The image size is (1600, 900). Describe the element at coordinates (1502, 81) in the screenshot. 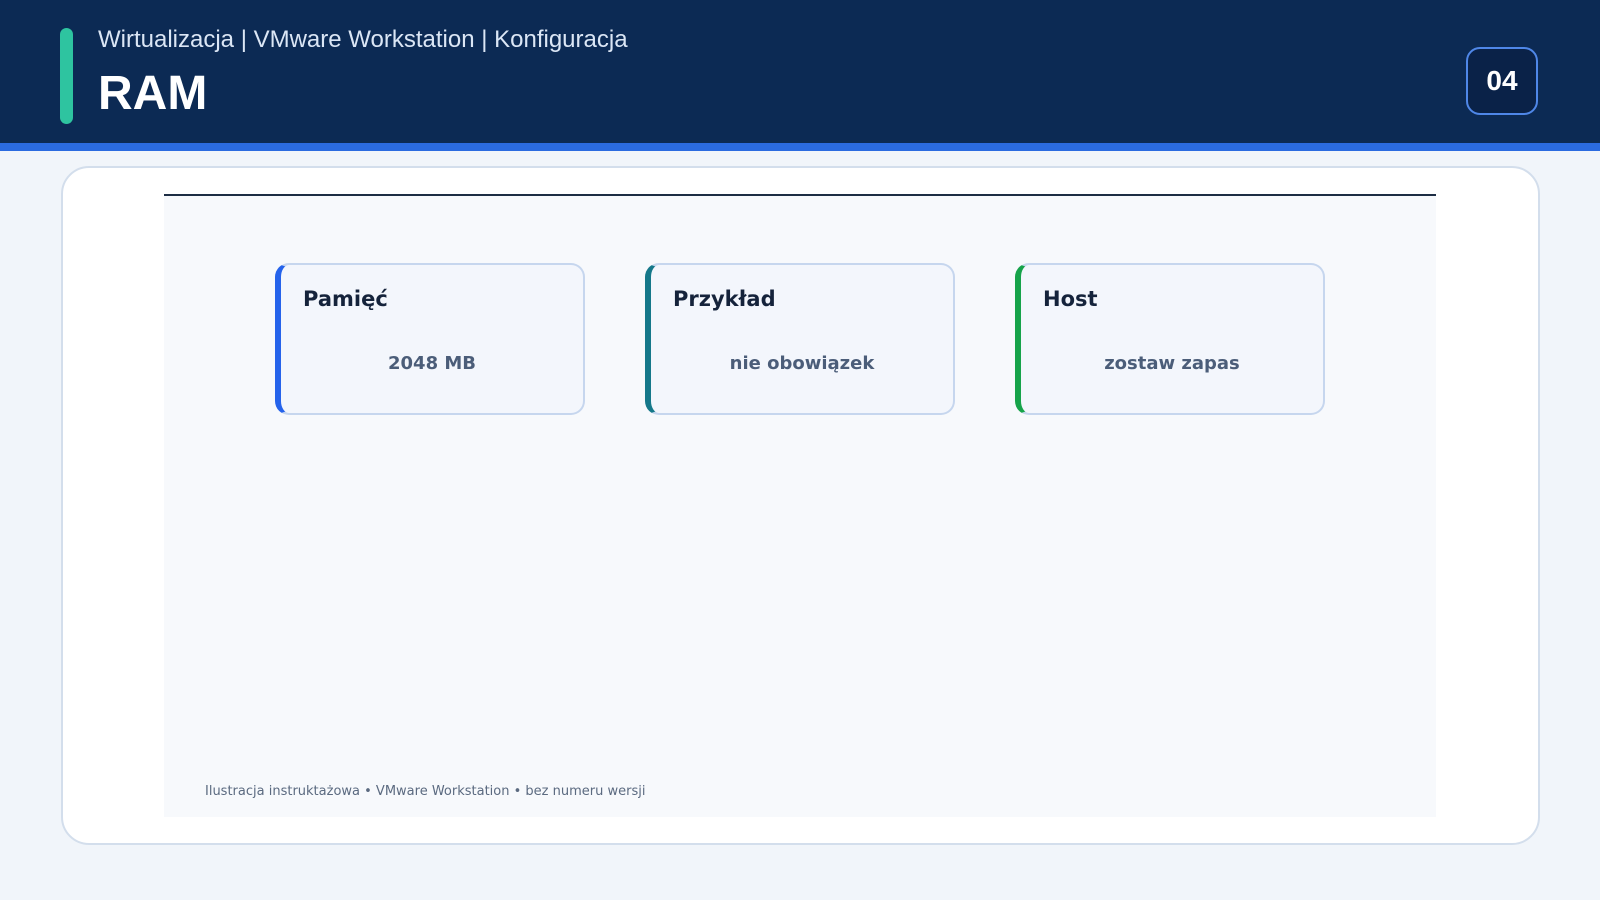

I see `page-number-badge: 04` at that location.